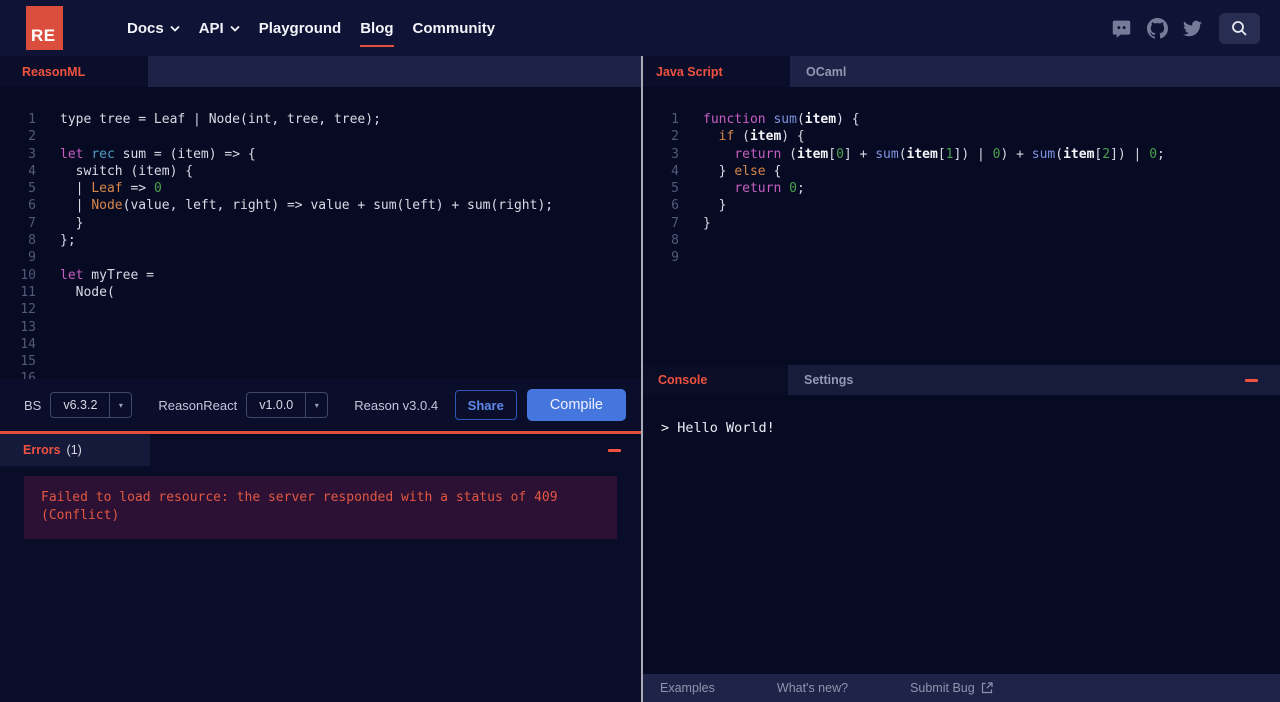 The height and width of the screenshot is (702, 1280). I want to click on line-number: 4, so click(675, 171).